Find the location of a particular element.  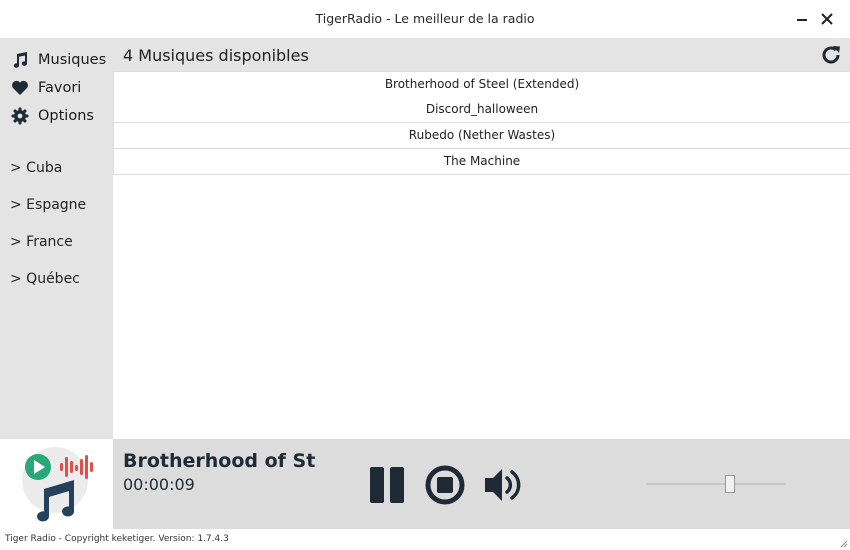

heart-icon is located at coordinates (20, 88).